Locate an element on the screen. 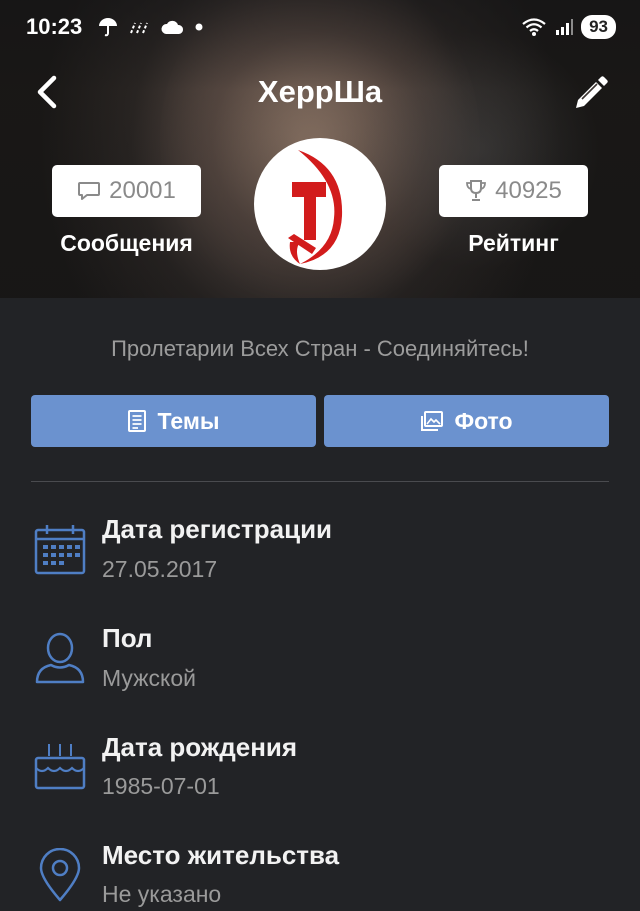 The image size is (640, 911). status-bar: 10:23 93 is located at coordinates (320, 28).